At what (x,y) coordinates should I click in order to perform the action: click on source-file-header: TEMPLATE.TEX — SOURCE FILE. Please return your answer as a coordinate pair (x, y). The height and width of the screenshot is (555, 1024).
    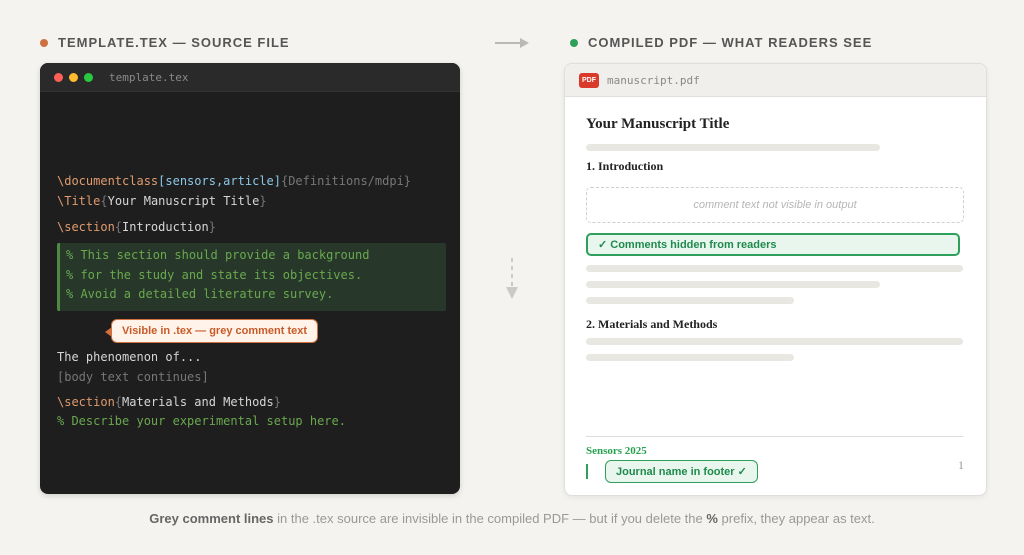
    Looking at the image, I should click on (165, 42).